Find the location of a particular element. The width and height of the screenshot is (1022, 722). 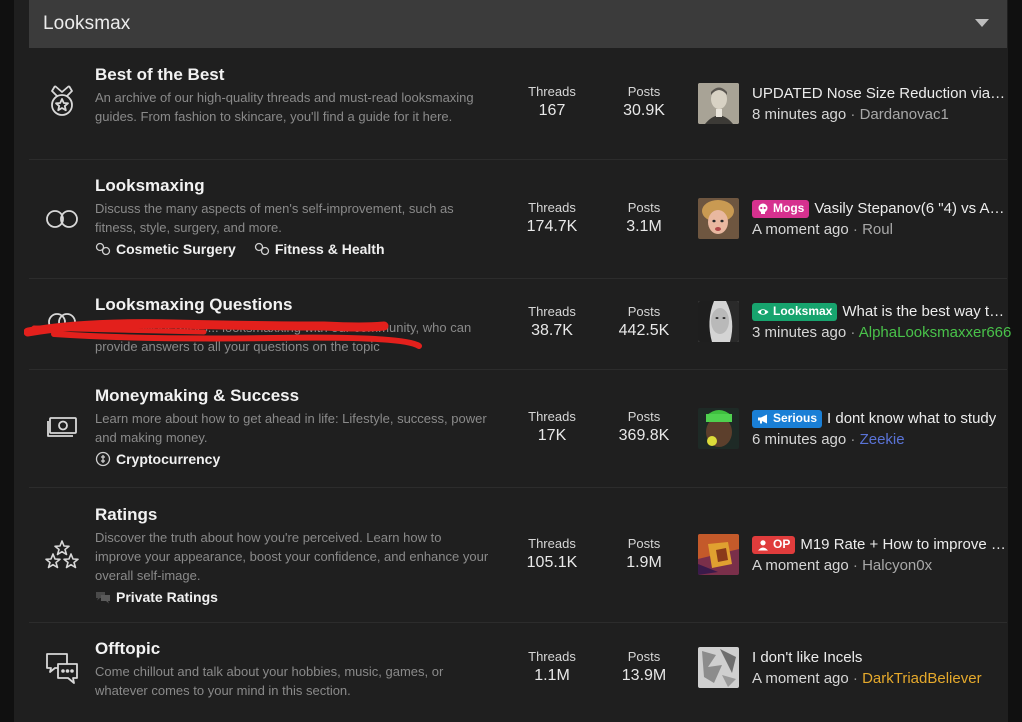

latest-username: Dardanovac1 is located at coordinates (904, 114).